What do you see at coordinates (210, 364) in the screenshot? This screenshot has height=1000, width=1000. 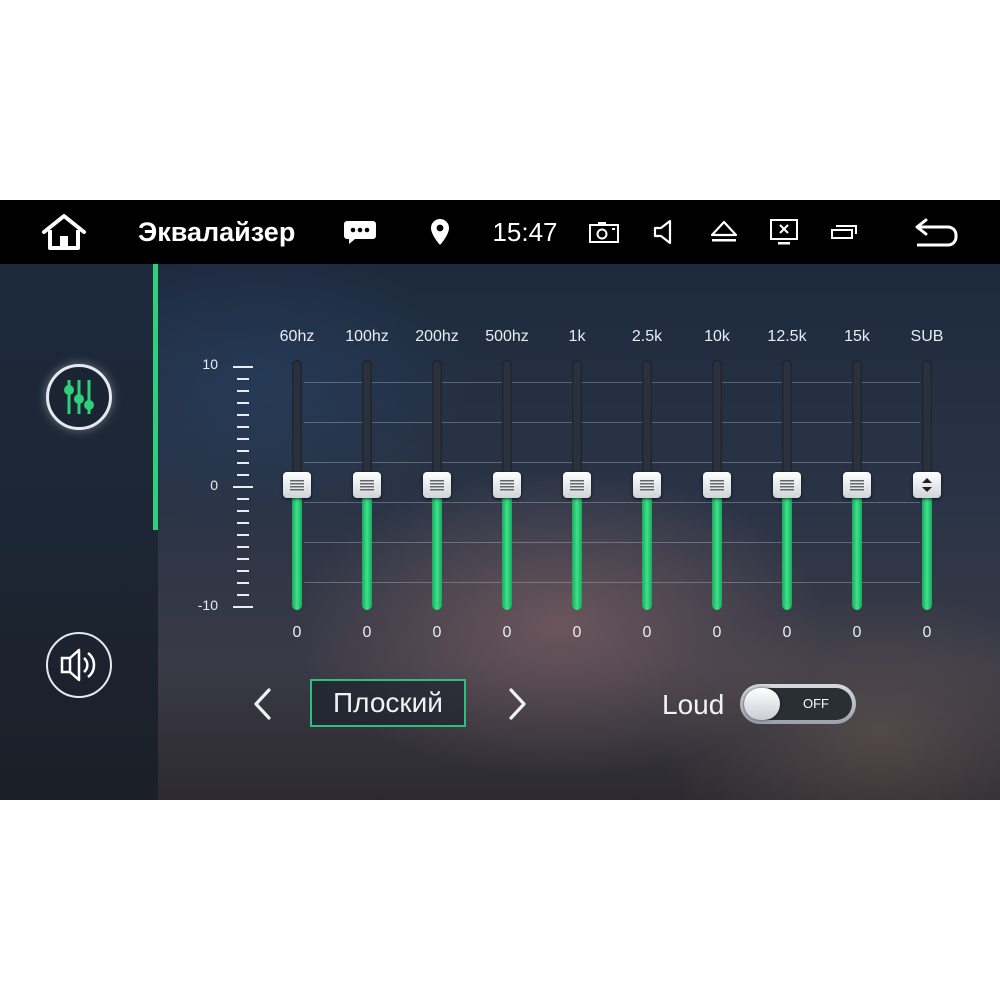 I see `scale-label-max: 10` at bounding box center [210, 364].